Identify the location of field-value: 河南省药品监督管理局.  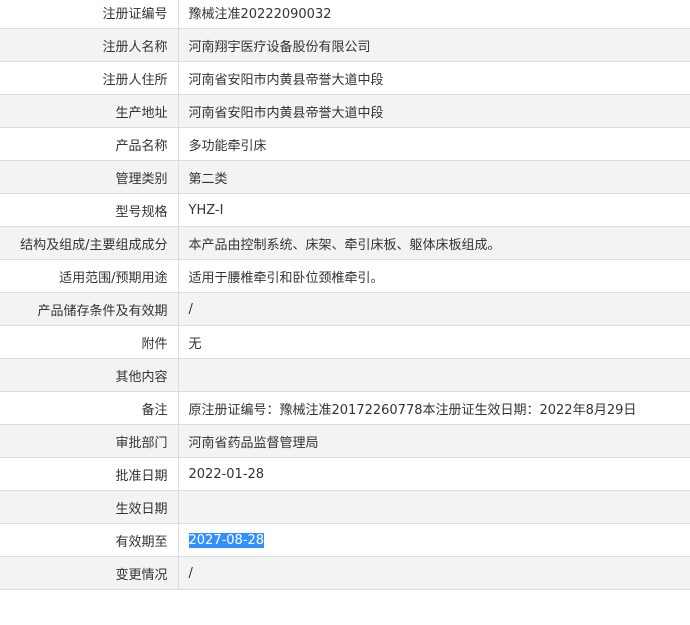
(434, 441).